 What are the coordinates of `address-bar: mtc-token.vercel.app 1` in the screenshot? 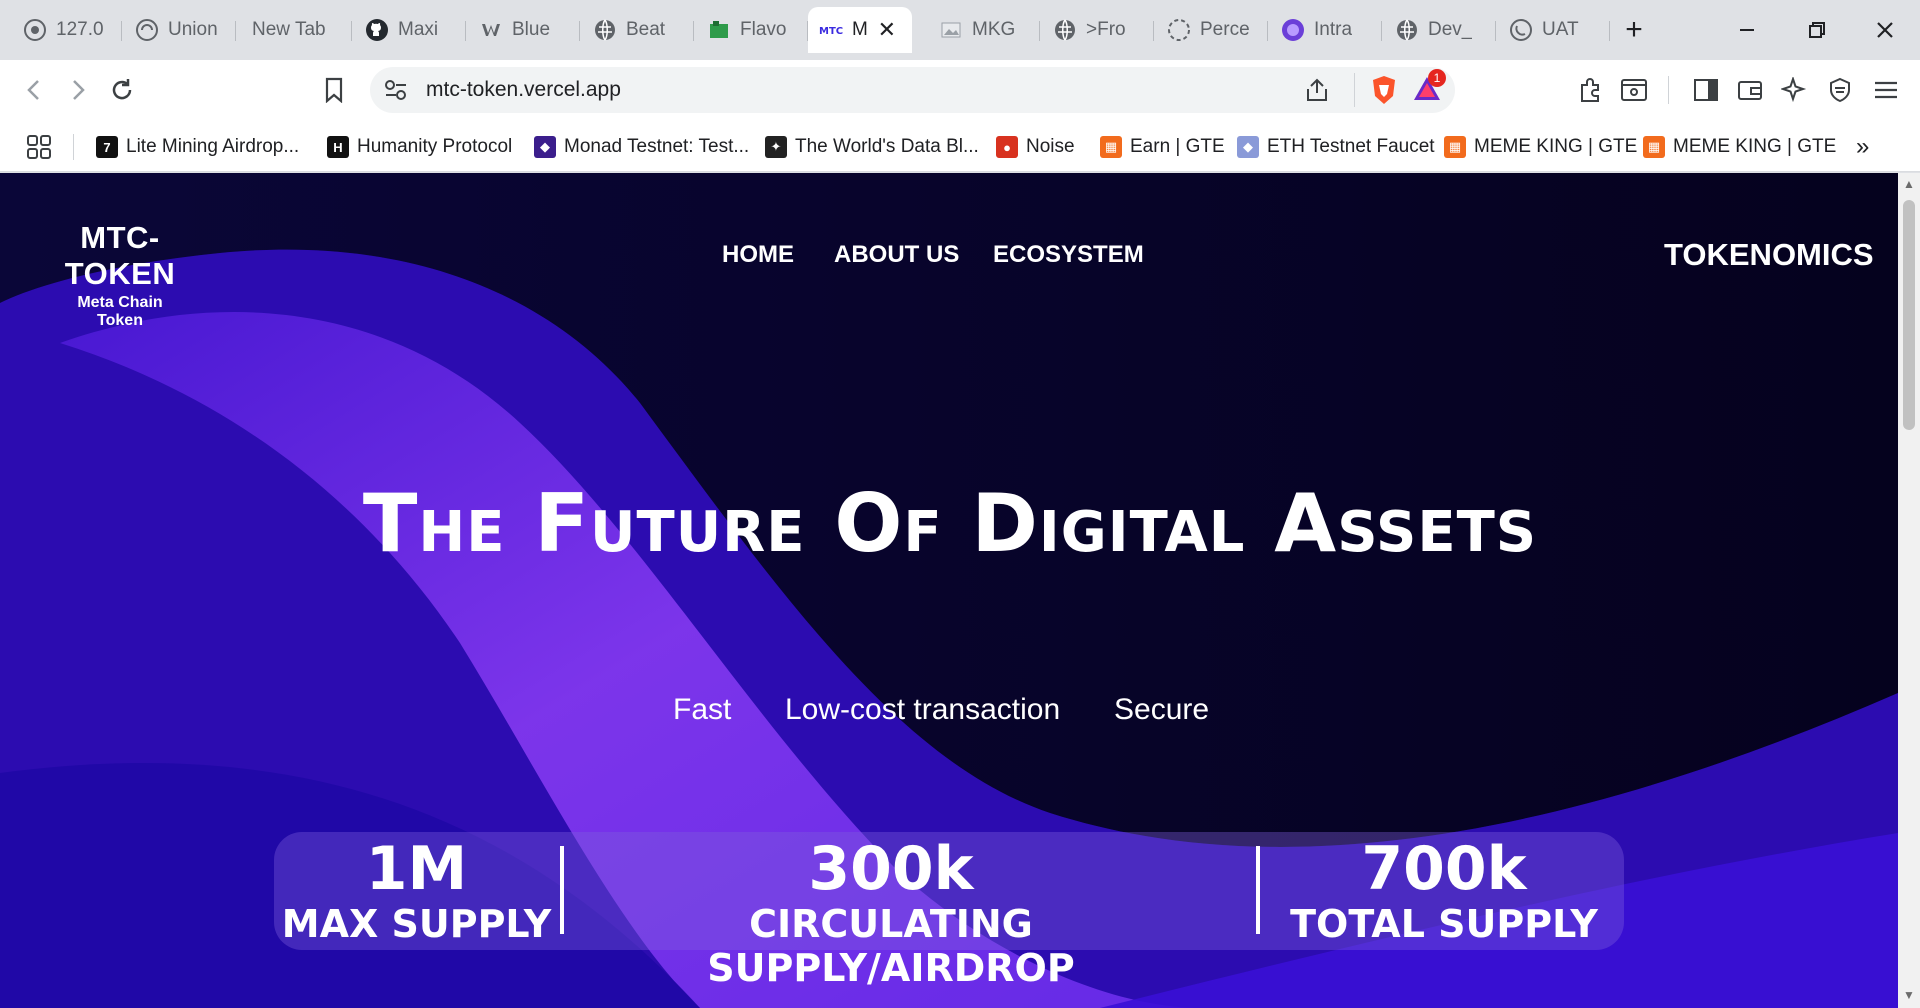 It's located at (912, 90).